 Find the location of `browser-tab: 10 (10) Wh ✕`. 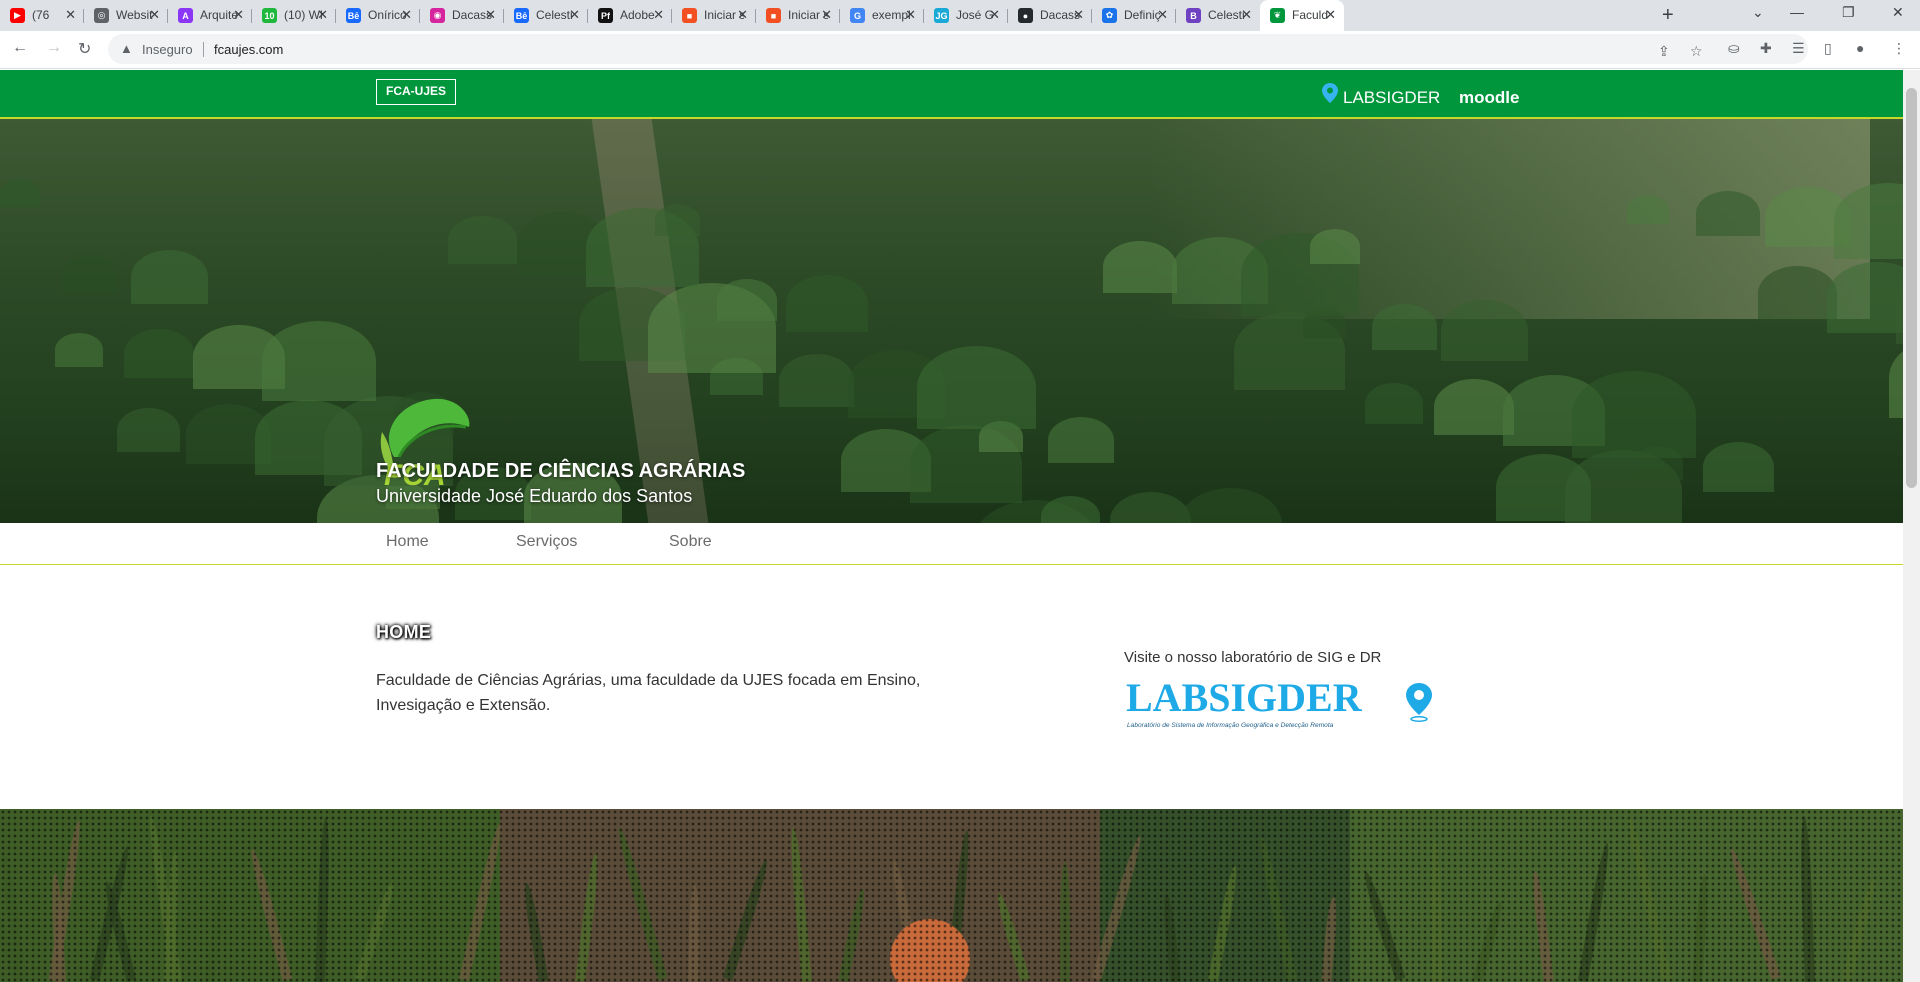

browser-tab: 10 (10) Wh ✕ is located at coordinates (294, 15).